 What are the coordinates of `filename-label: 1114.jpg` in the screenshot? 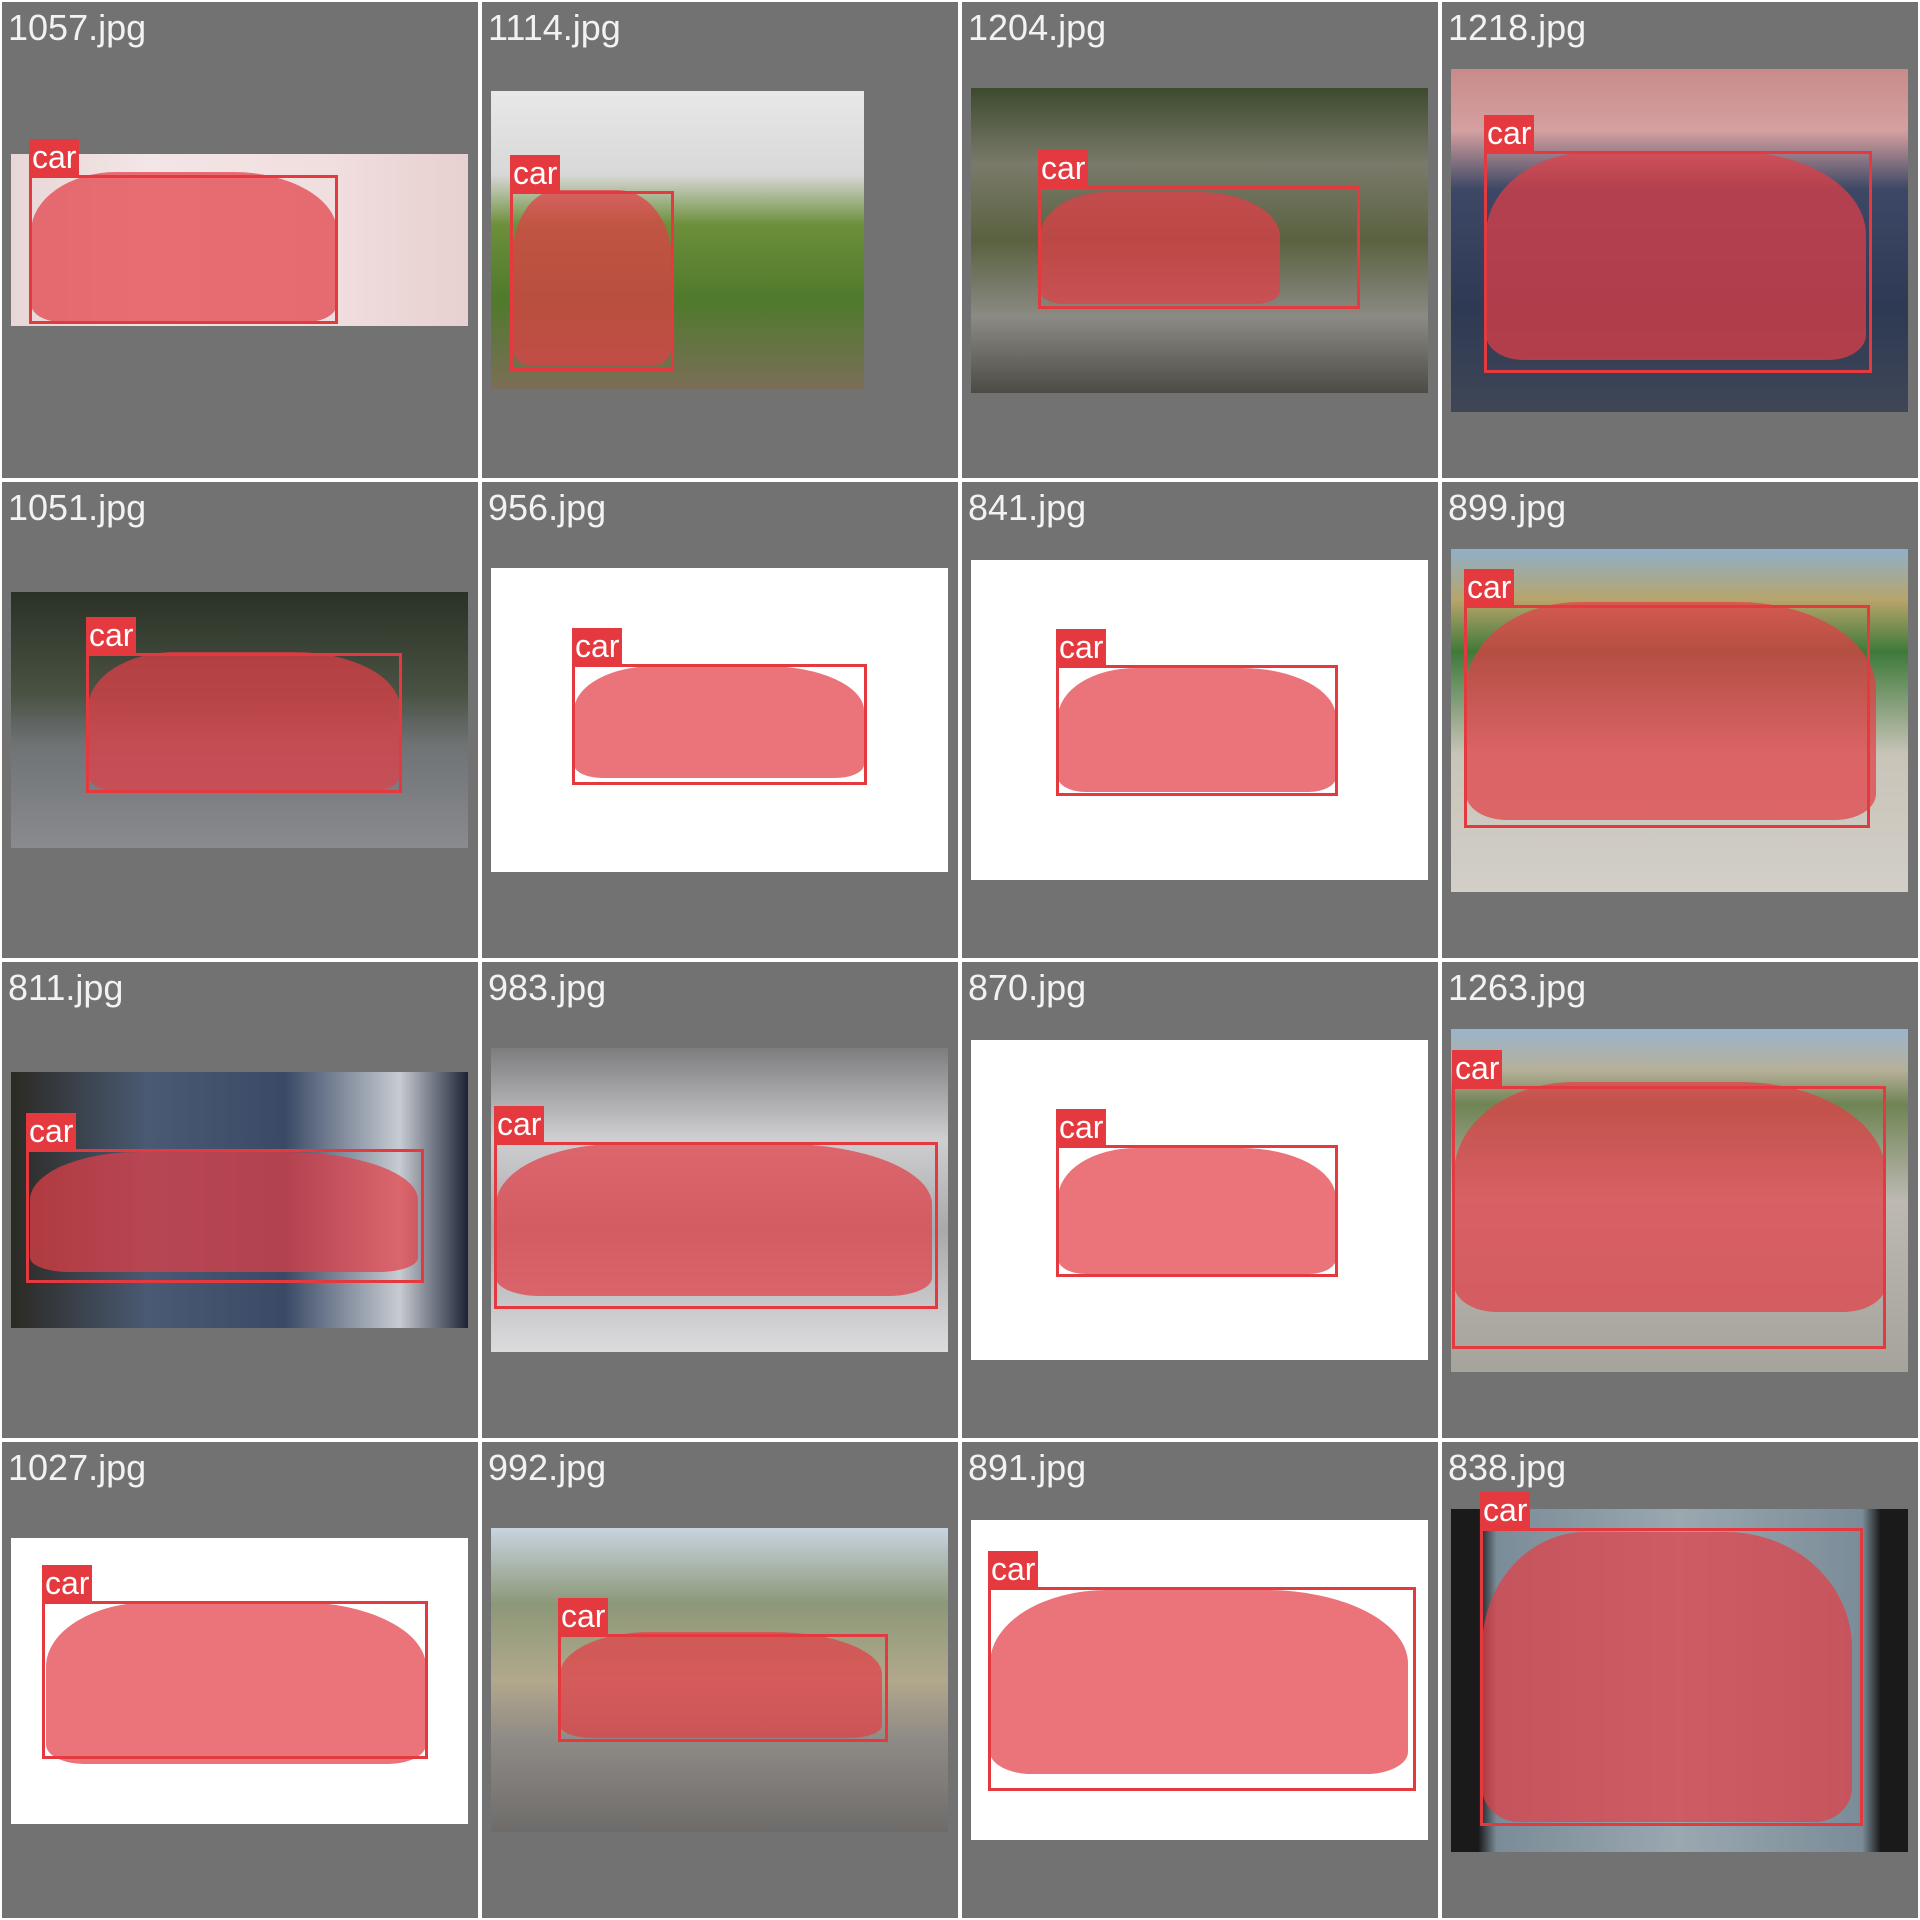 It's located at (554, 27).